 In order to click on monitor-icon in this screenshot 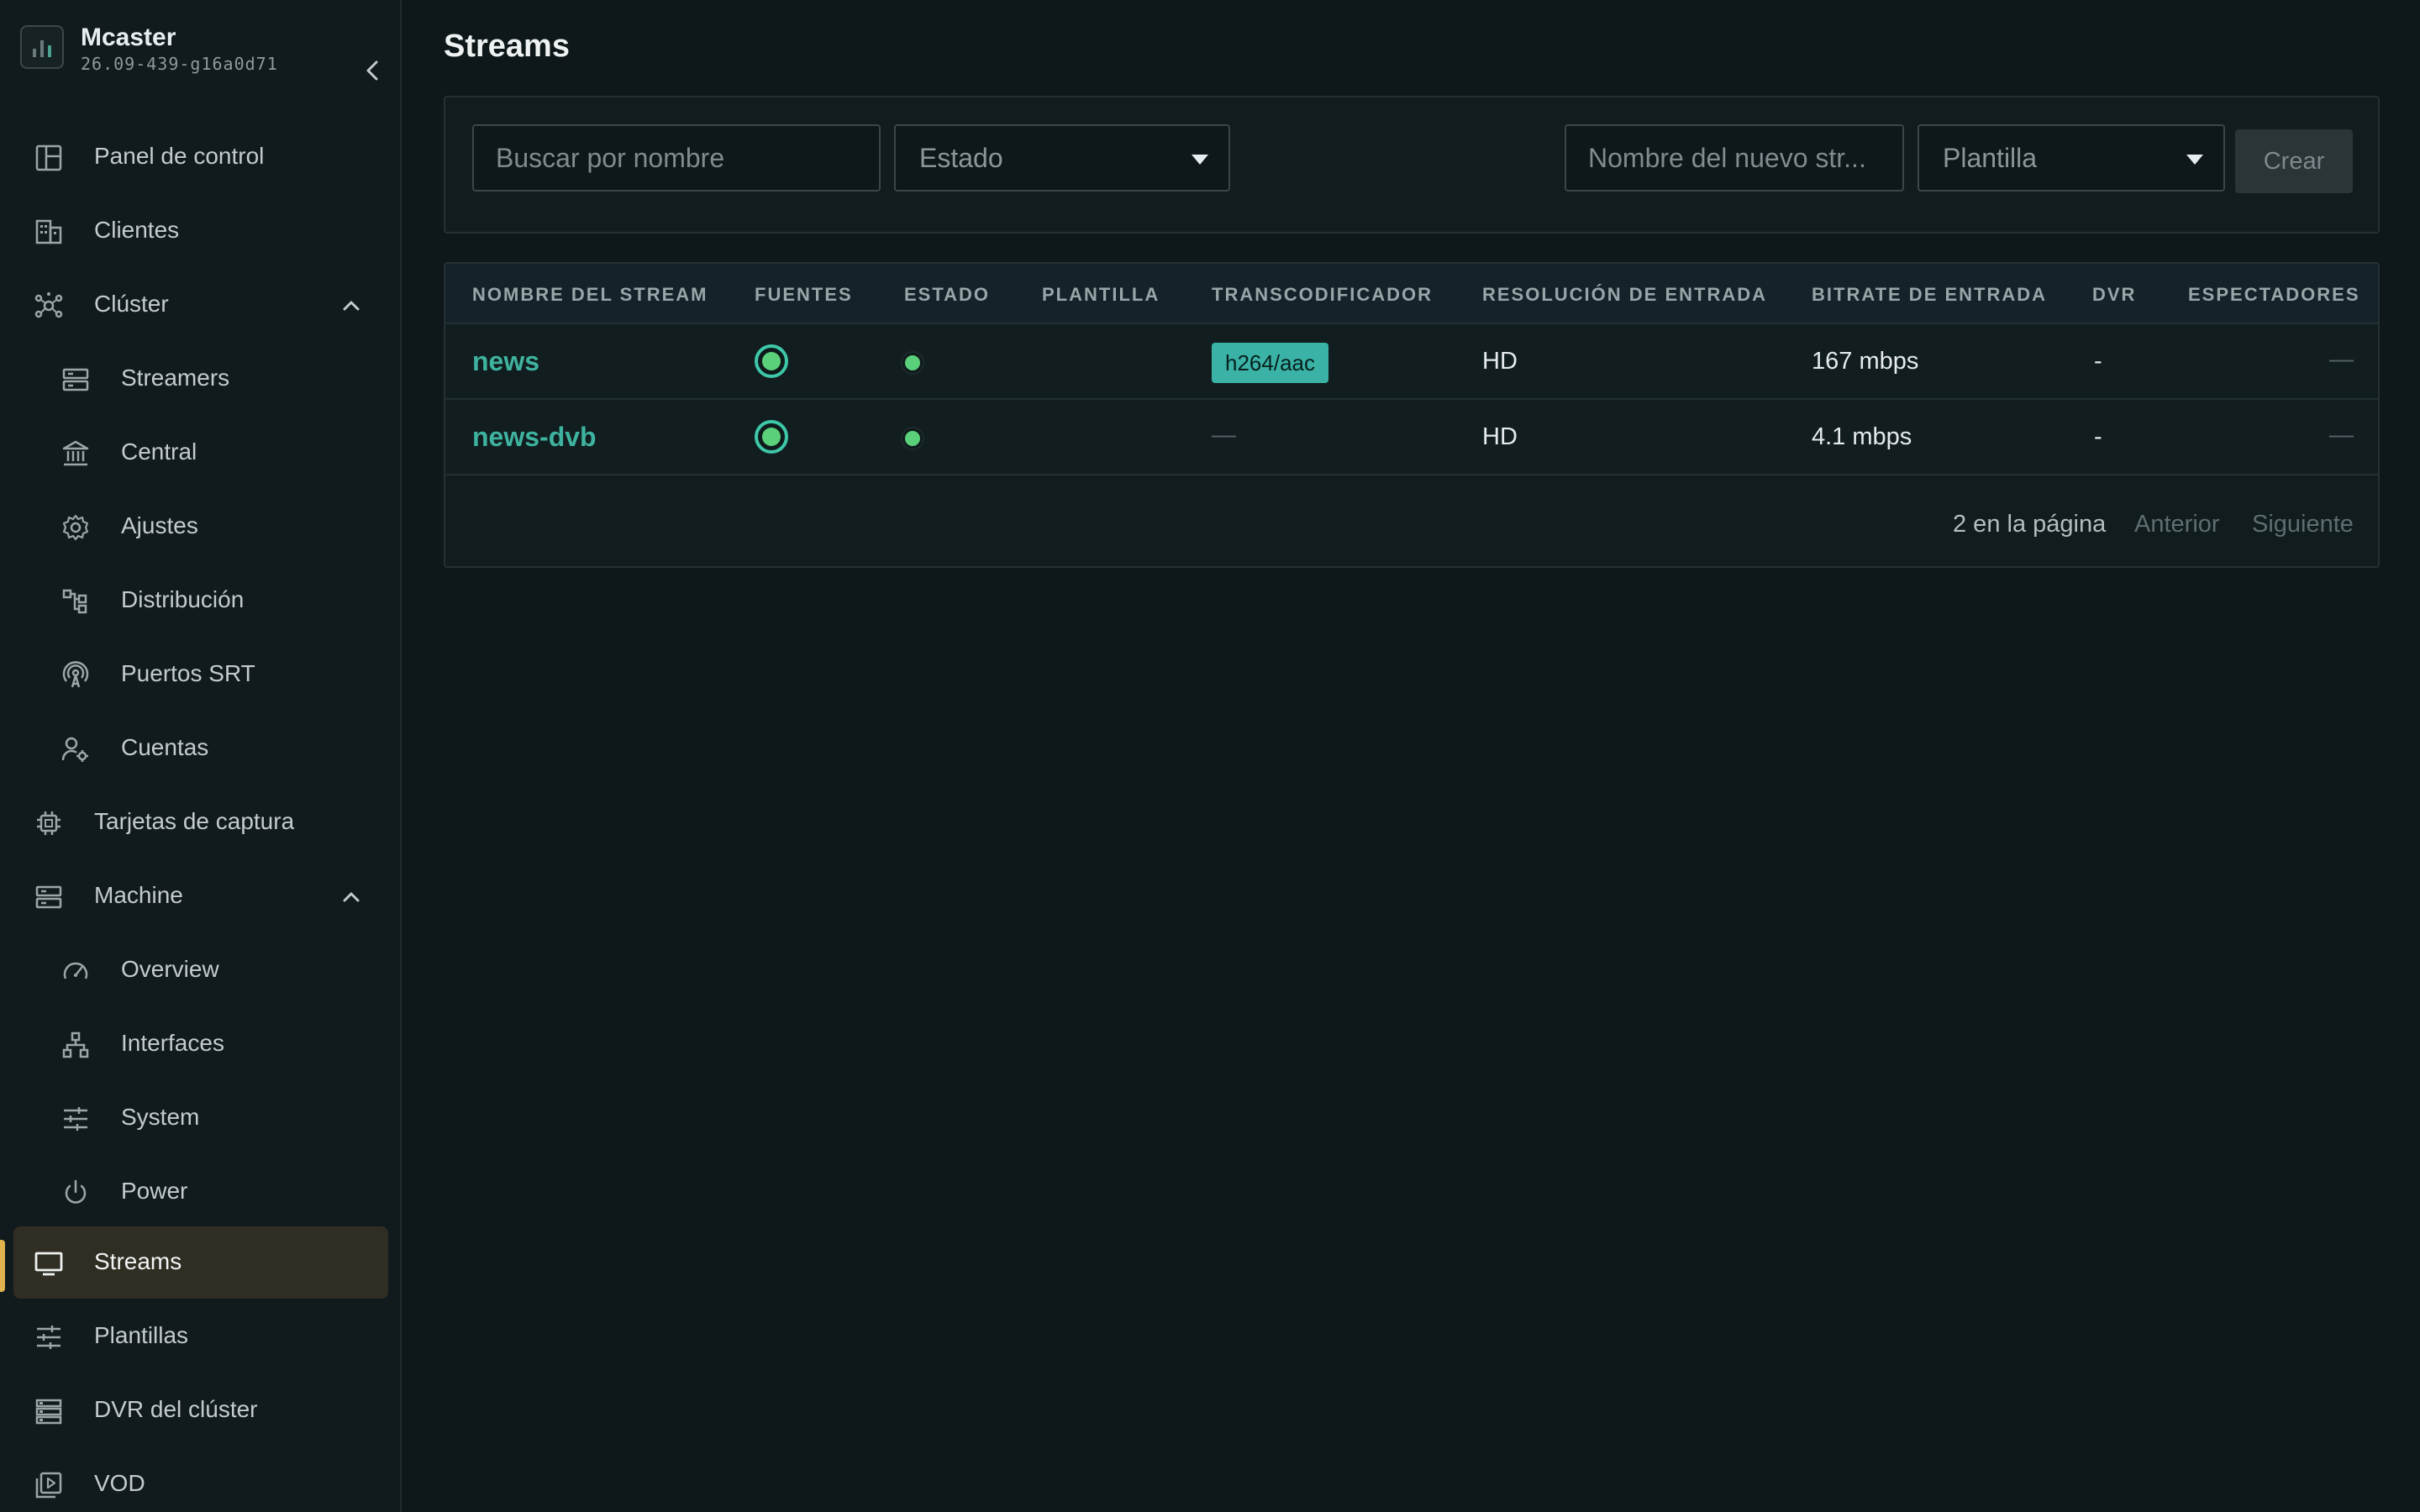, I will do `click(49, 1264)`.